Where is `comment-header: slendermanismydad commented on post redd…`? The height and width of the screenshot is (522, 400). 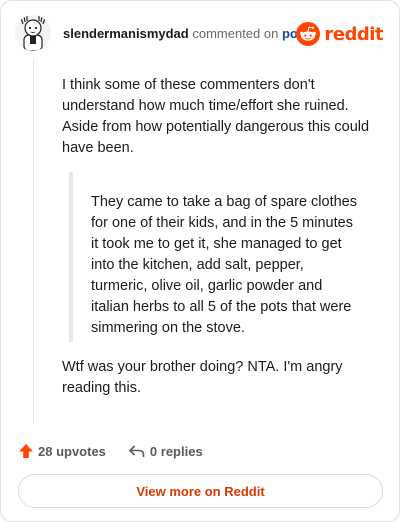 comment-header: slendermanismydad commented on post redd… is located at coordinates (200, 33).